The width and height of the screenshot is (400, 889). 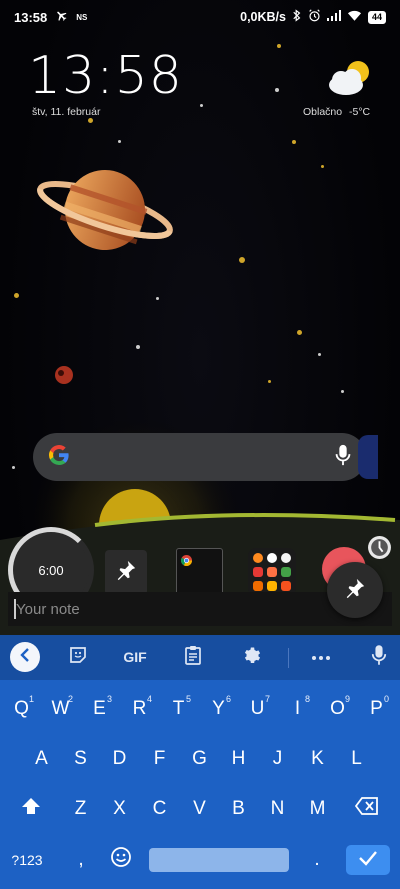 What do you see at coordinates (379, 657) in the screenshot?
I see `voice-input-button` at bounding box center [379, 657].